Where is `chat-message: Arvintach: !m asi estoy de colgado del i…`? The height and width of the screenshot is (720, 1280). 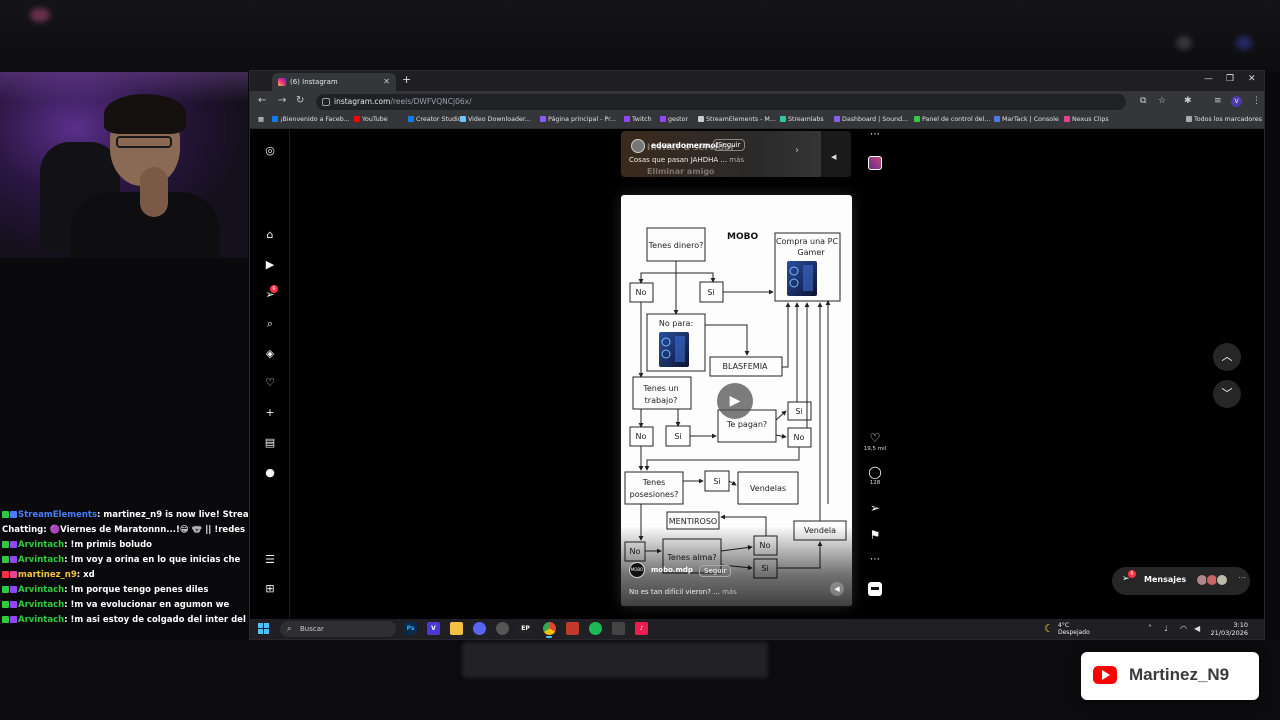
chat-message: Arvintach: !m asi estoy de colgado del i… is located at coordinates (125, 620).